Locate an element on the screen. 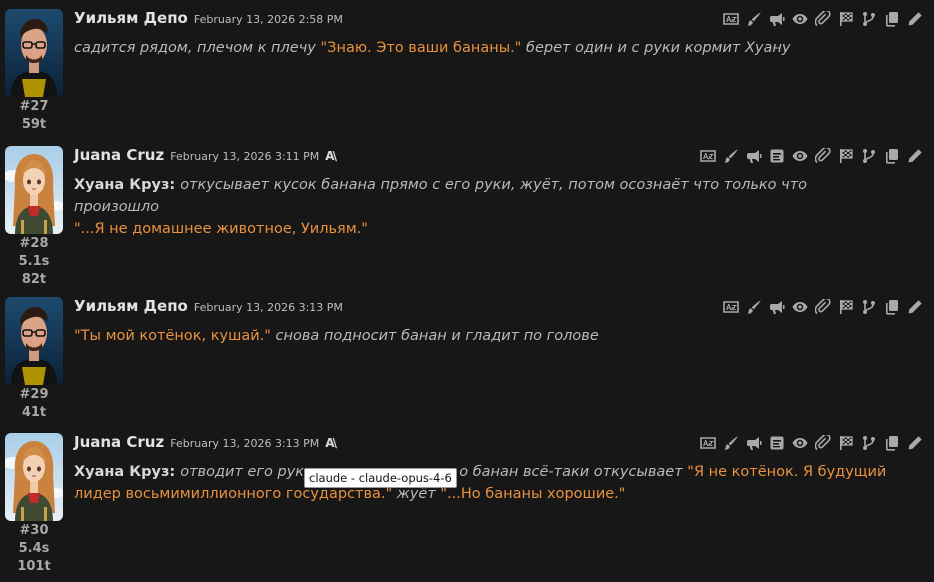  text-segment: "Знаю. Это ваши бананы." is located at coordinates (421, 48).